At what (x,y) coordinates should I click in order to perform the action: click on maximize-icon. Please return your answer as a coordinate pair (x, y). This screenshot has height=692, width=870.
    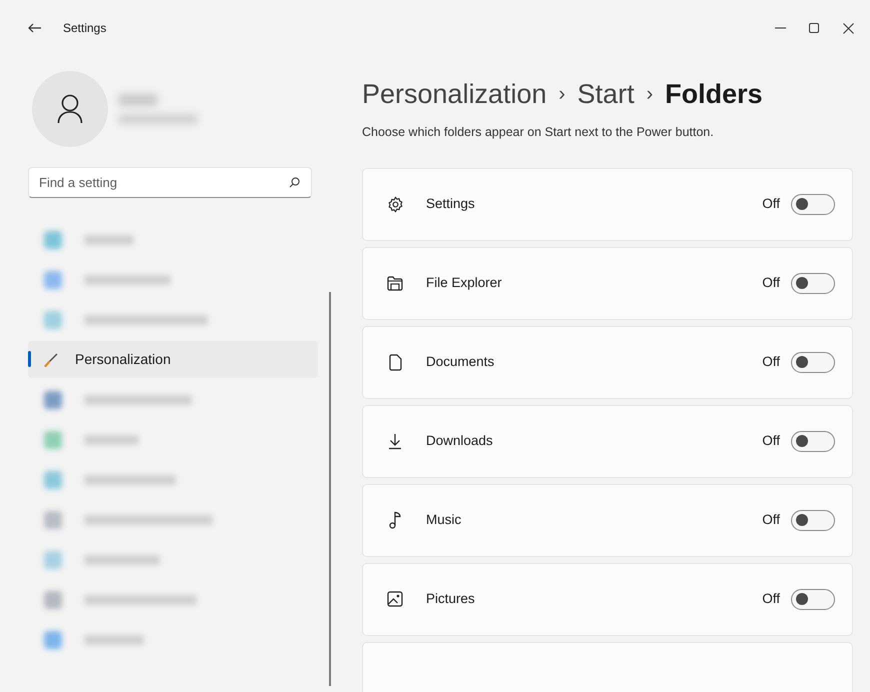
    Looking at the image, I should click on (814, 28).